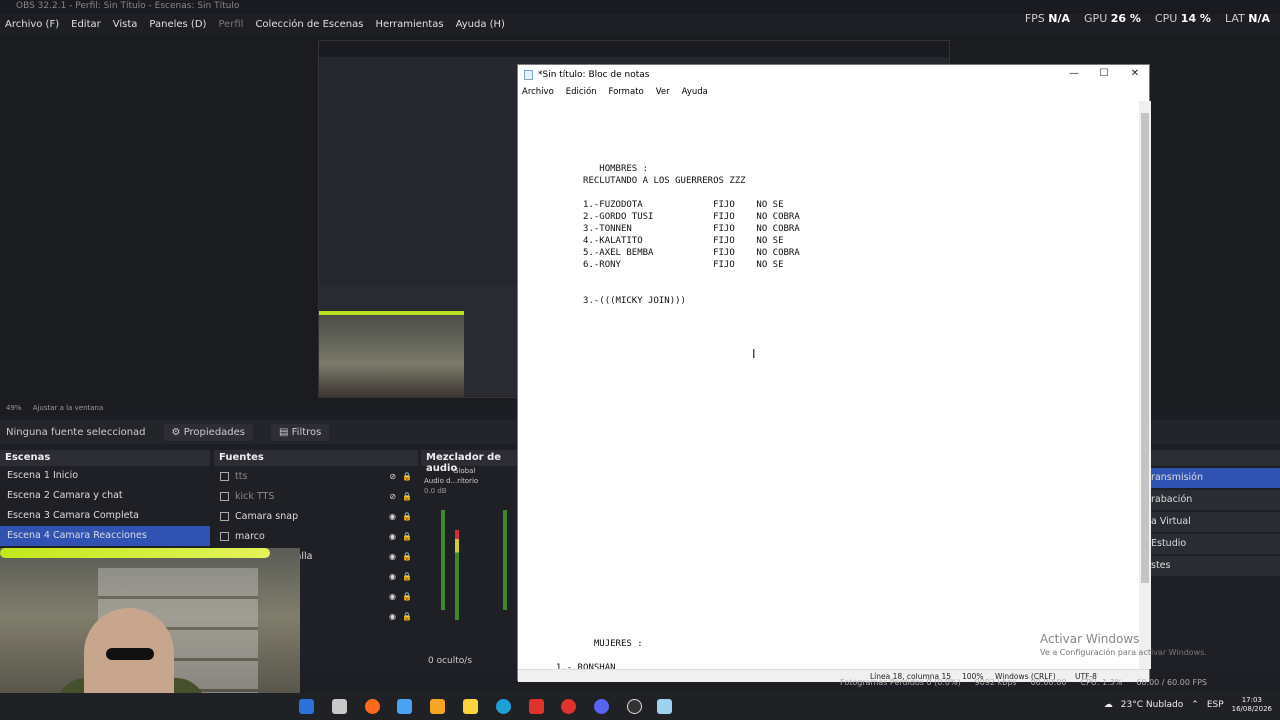 Image resolution: width=1280 pixels, height=720 pixels. I want to click on menu-ver: Ver, so click(663, 93).